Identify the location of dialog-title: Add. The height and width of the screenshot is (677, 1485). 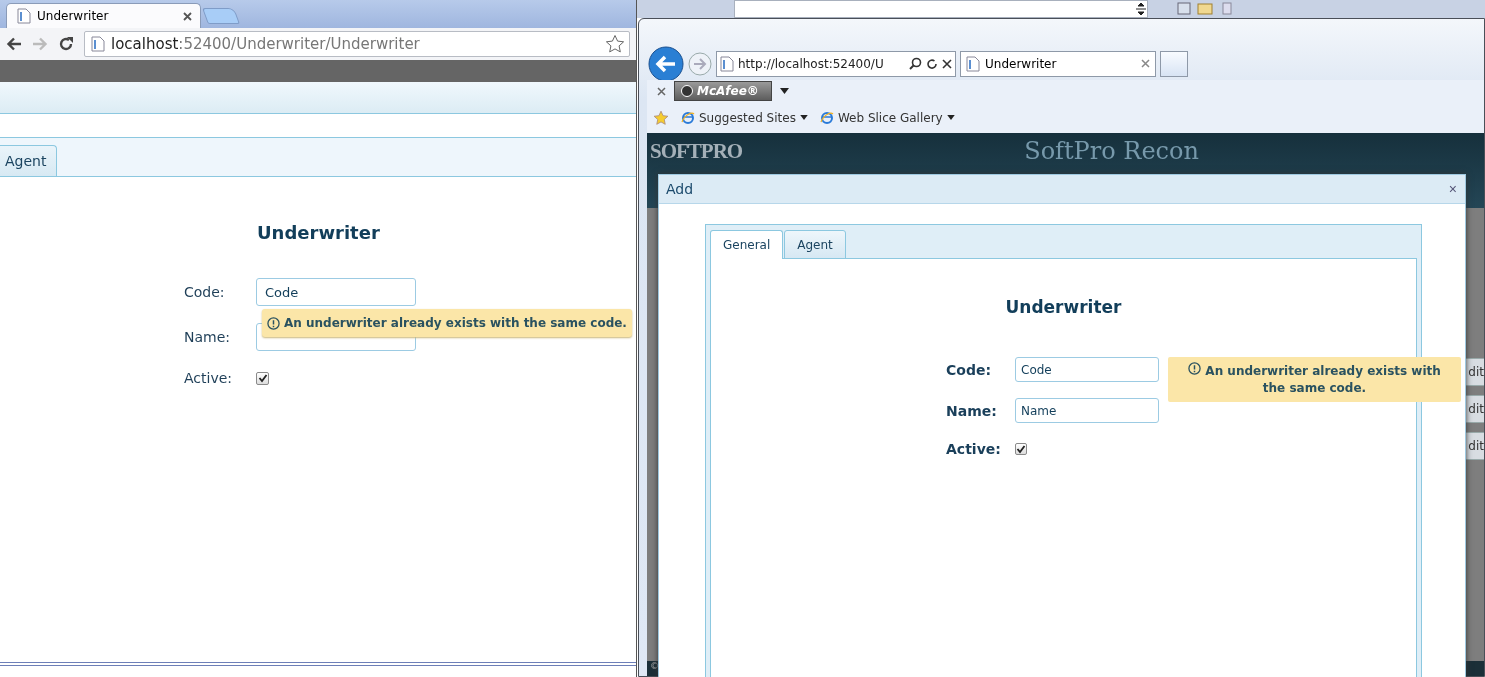
(680, 189).